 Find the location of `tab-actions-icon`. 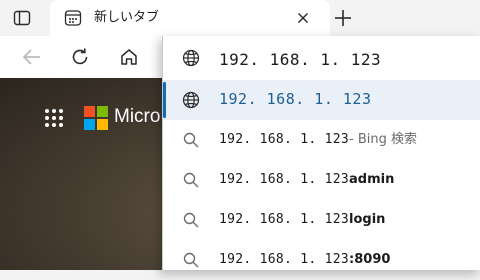

tab-actions-icon is located at coordinates (22, 18).